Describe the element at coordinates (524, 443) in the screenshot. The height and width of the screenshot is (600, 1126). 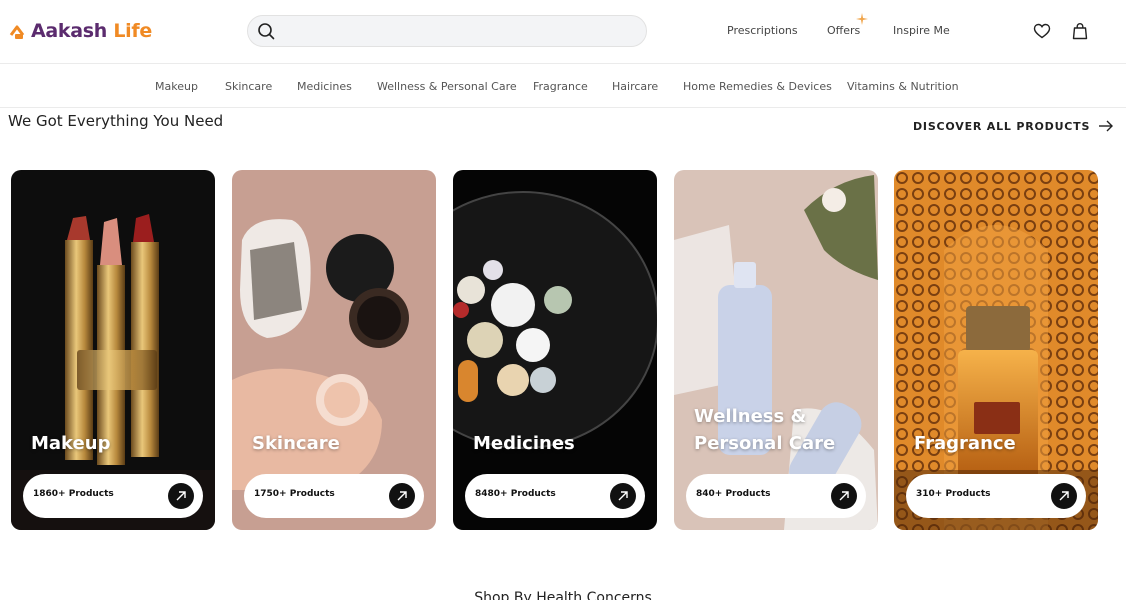
I see `card-title: Medicines` at that location.